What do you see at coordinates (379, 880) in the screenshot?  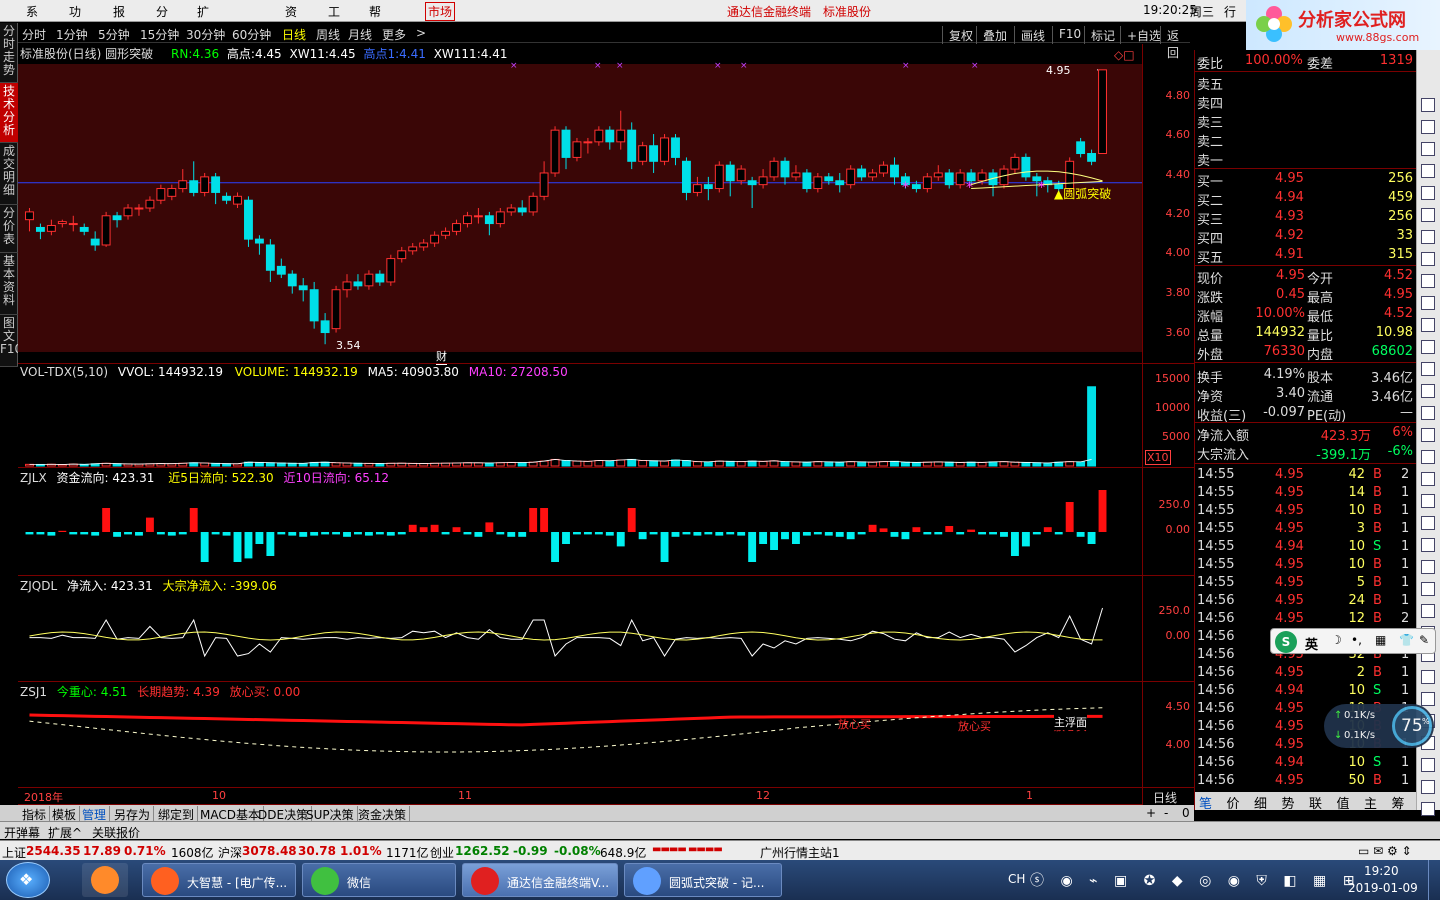 I see `taskbar-task-1: 微信` at bounding box center [379, 880].